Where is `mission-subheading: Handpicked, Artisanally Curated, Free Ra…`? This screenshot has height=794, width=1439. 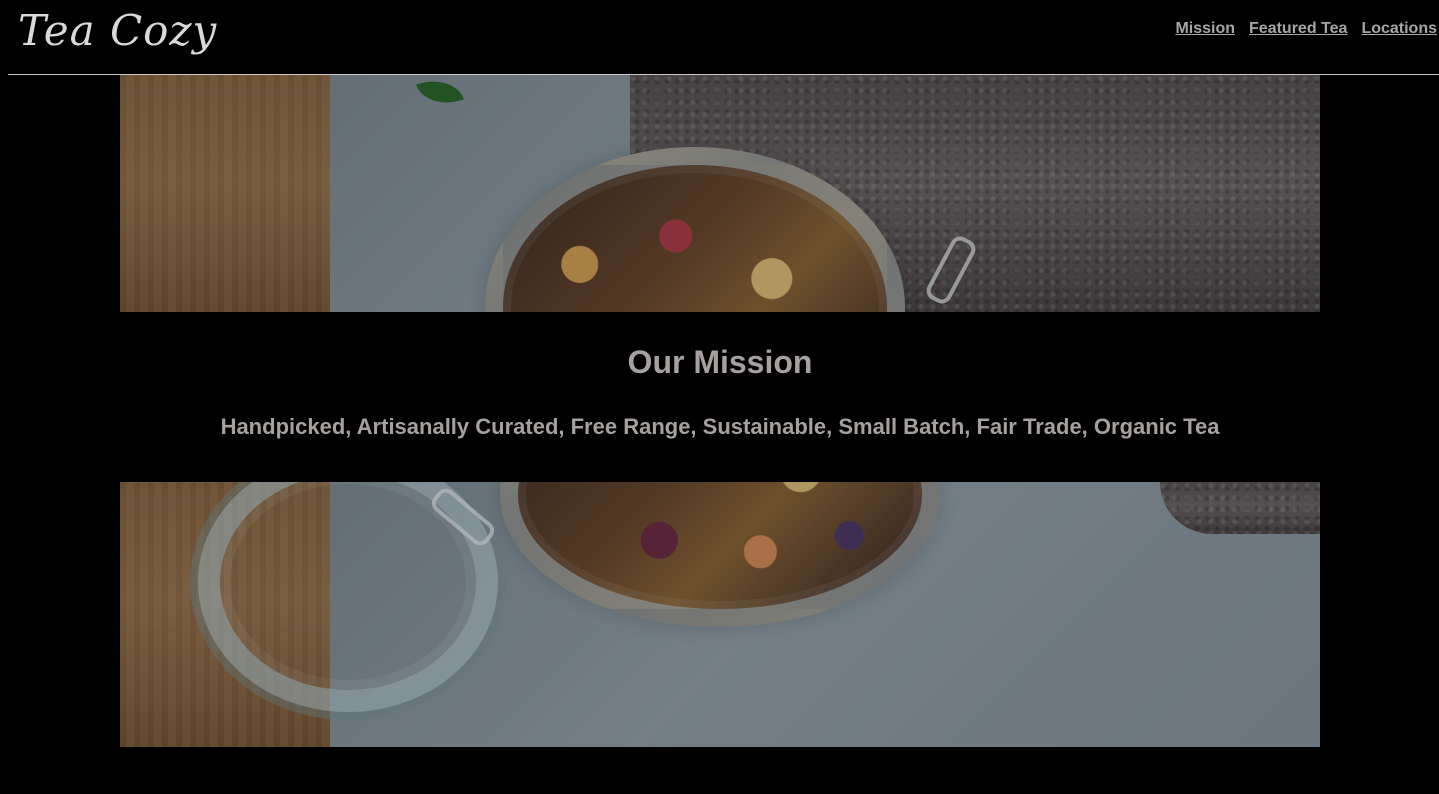
mission-subheading: Handpicked, Artisanally Curated, Free Ra… is located at coordinates (720, 426).